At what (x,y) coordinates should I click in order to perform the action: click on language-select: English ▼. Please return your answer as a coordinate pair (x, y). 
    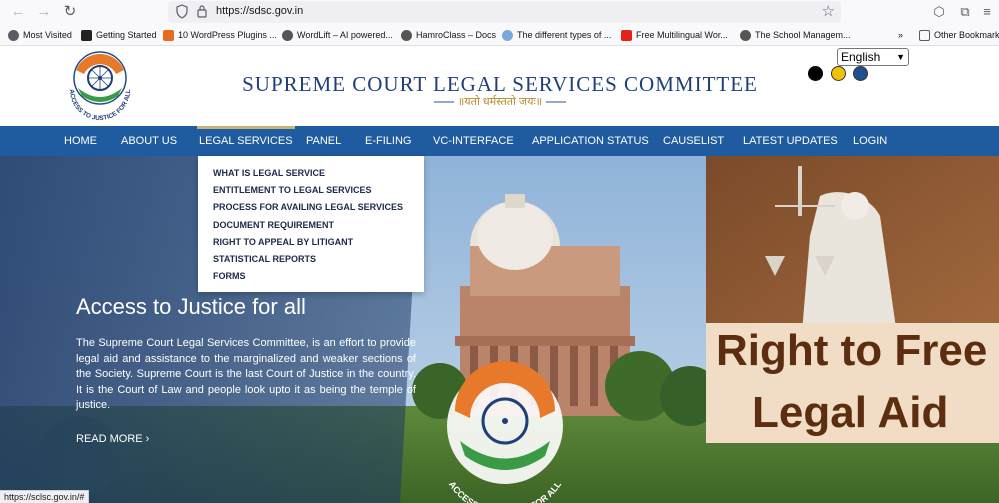
    Looking at the image, I should click on (873, 57).